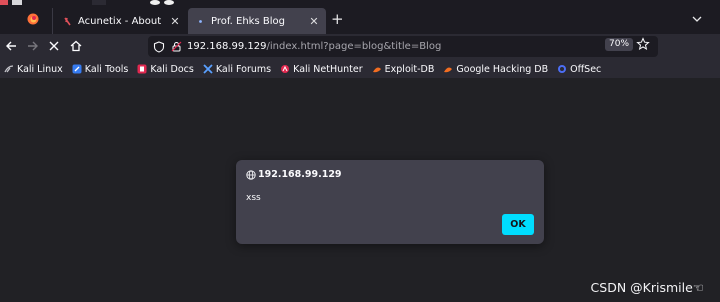 The width and height of the screenshot is (720, 302). I want to click on insecure-lock-icon, so click(176, 46).